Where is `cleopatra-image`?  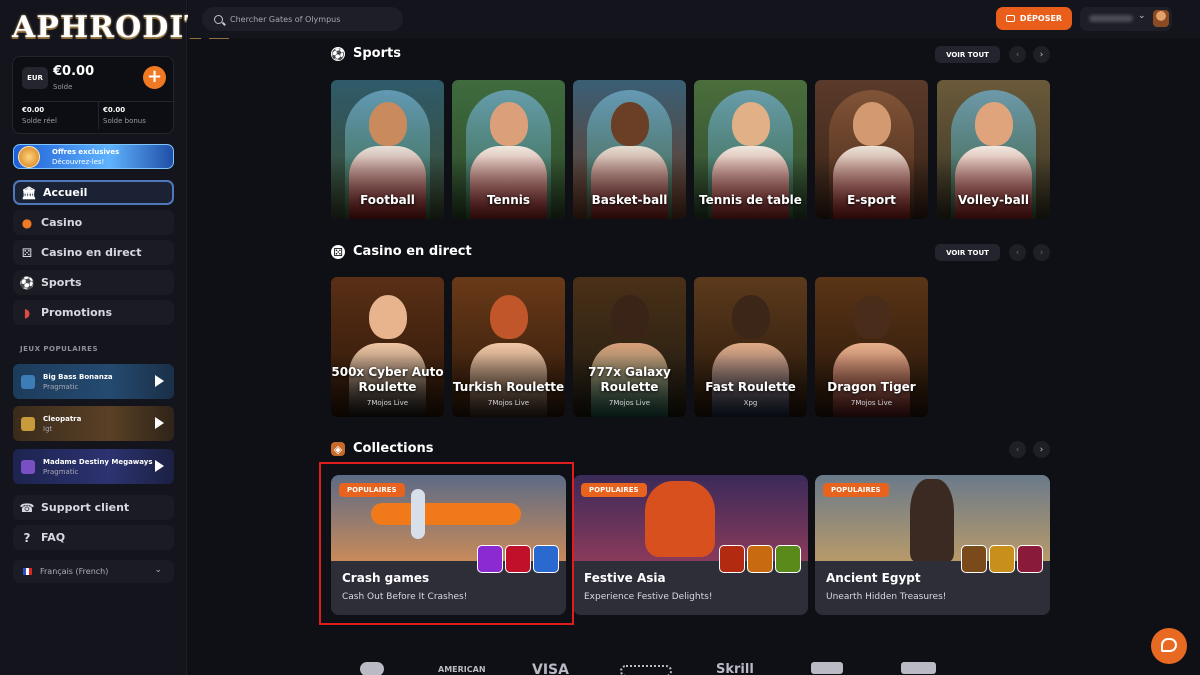
cleopatra-image is located at coordinates (932, 520).